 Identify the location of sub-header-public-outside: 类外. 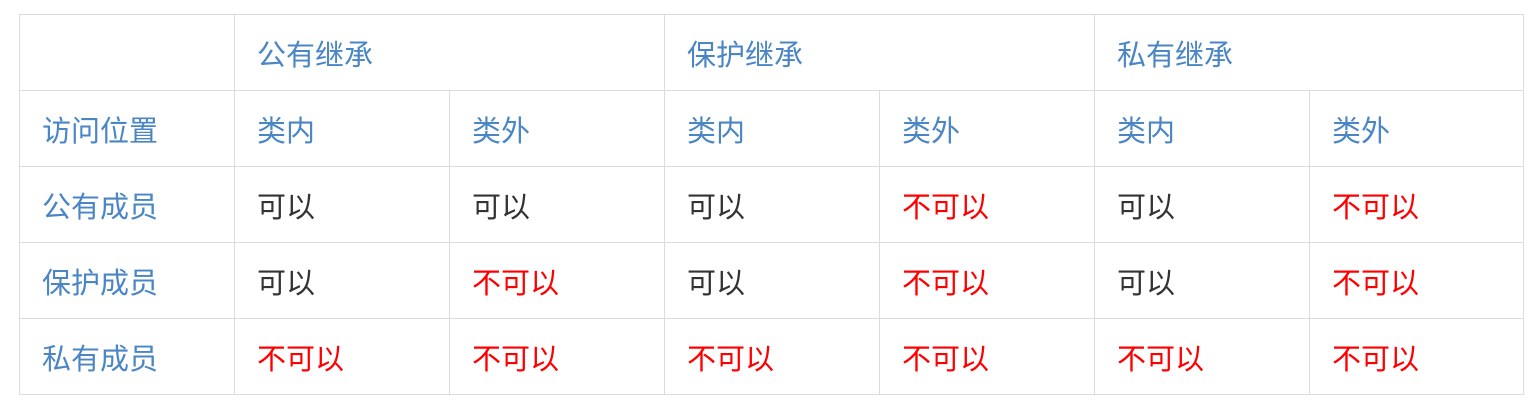
(557, 128).